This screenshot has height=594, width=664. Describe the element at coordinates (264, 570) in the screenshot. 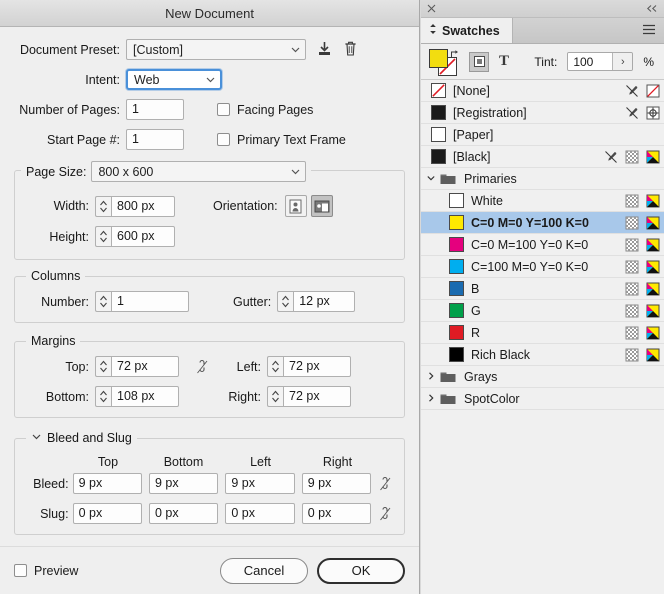

I see `cancel-button: Cancel` at that location.